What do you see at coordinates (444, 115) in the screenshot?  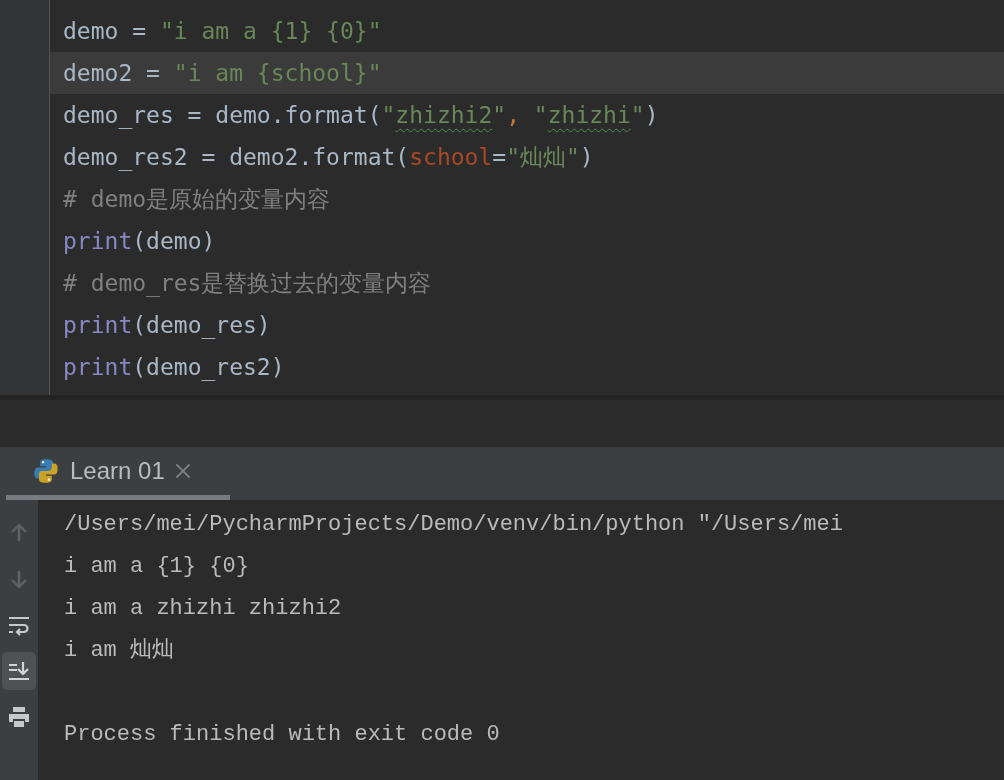 I see `spelling-warning-text: zhizhi2` at bounding box center [444, 115].